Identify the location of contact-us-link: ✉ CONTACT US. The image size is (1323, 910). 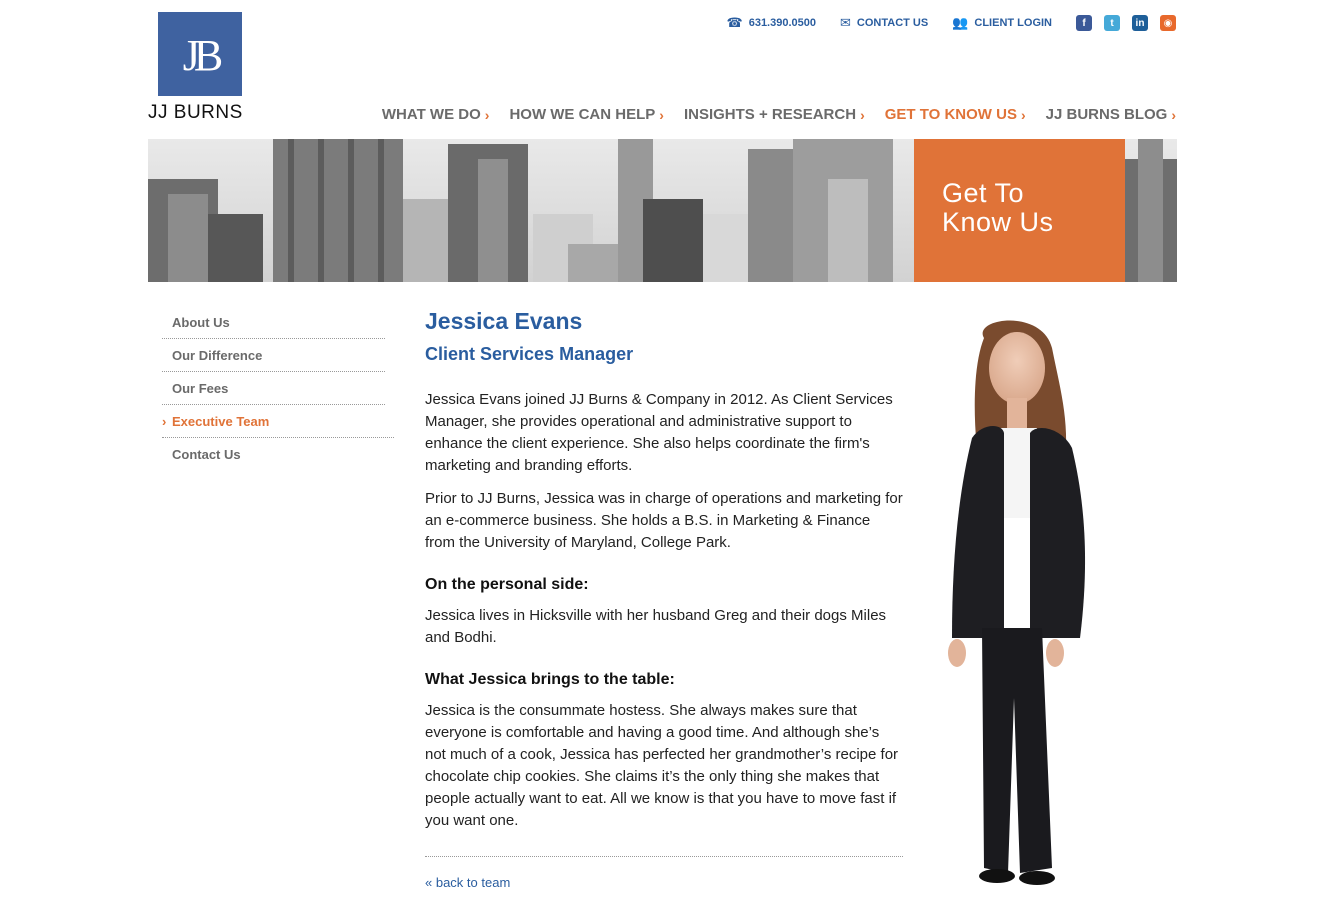
(884, 23).